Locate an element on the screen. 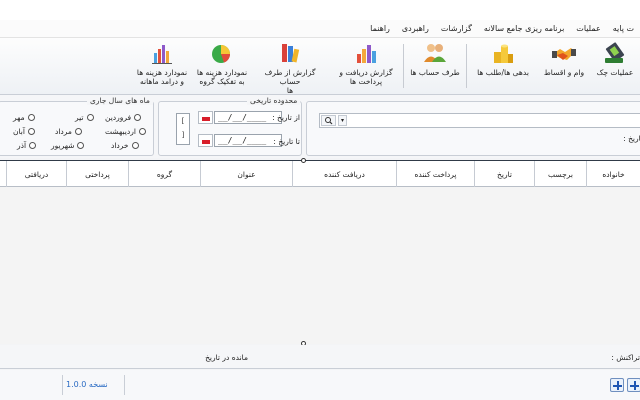  books-icon is located at coordinates (291, 53).